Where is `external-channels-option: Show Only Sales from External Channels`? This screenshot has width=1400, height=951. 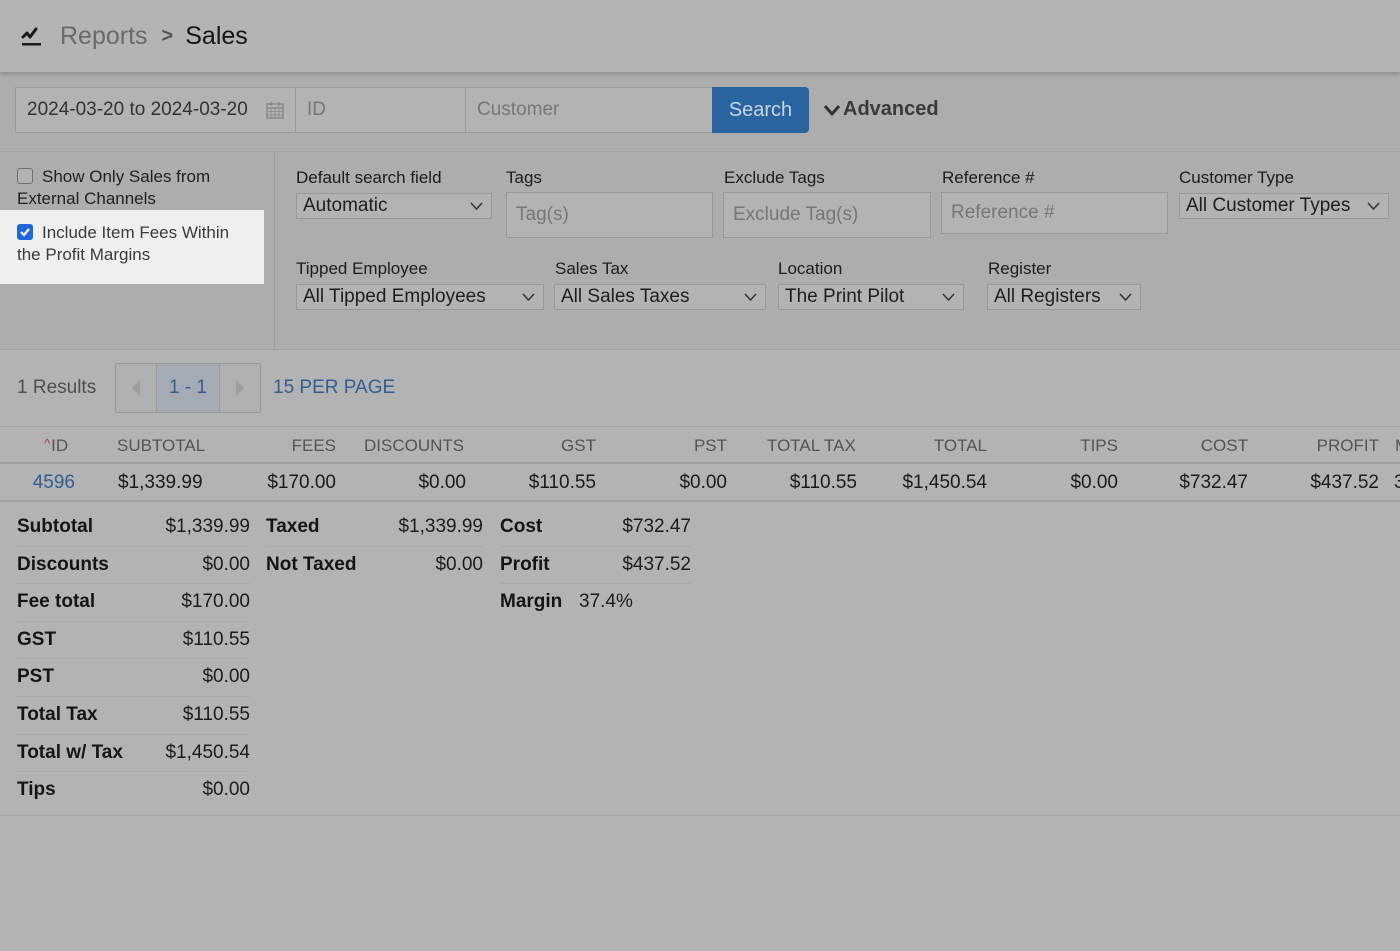
external-channels-option: Show Only Sales from External Channels is located at coordinates (137, 188).